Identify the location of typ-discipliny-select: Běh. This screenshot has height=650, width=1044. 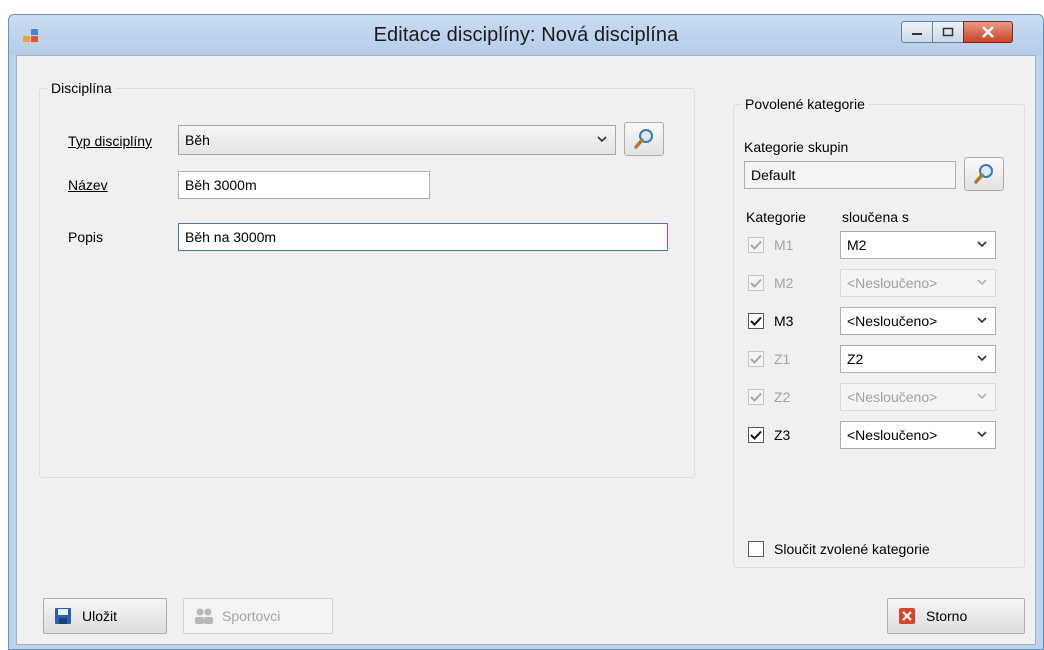
(397, 140).